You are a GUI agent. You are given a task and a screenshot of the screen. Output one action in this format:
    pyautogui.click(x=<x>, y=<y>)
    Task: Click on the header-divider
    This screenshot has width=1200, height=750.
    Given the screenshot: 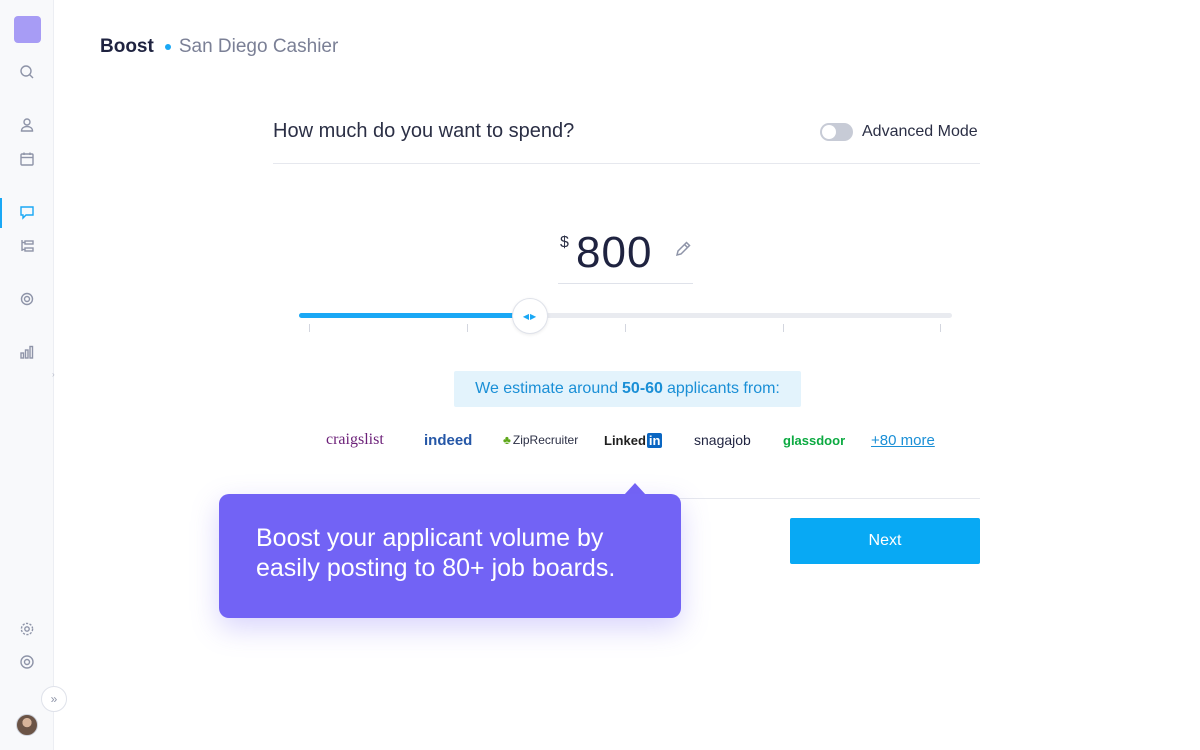 What is the action you would take?
    pyautogui.click(x=626, y=163)
    